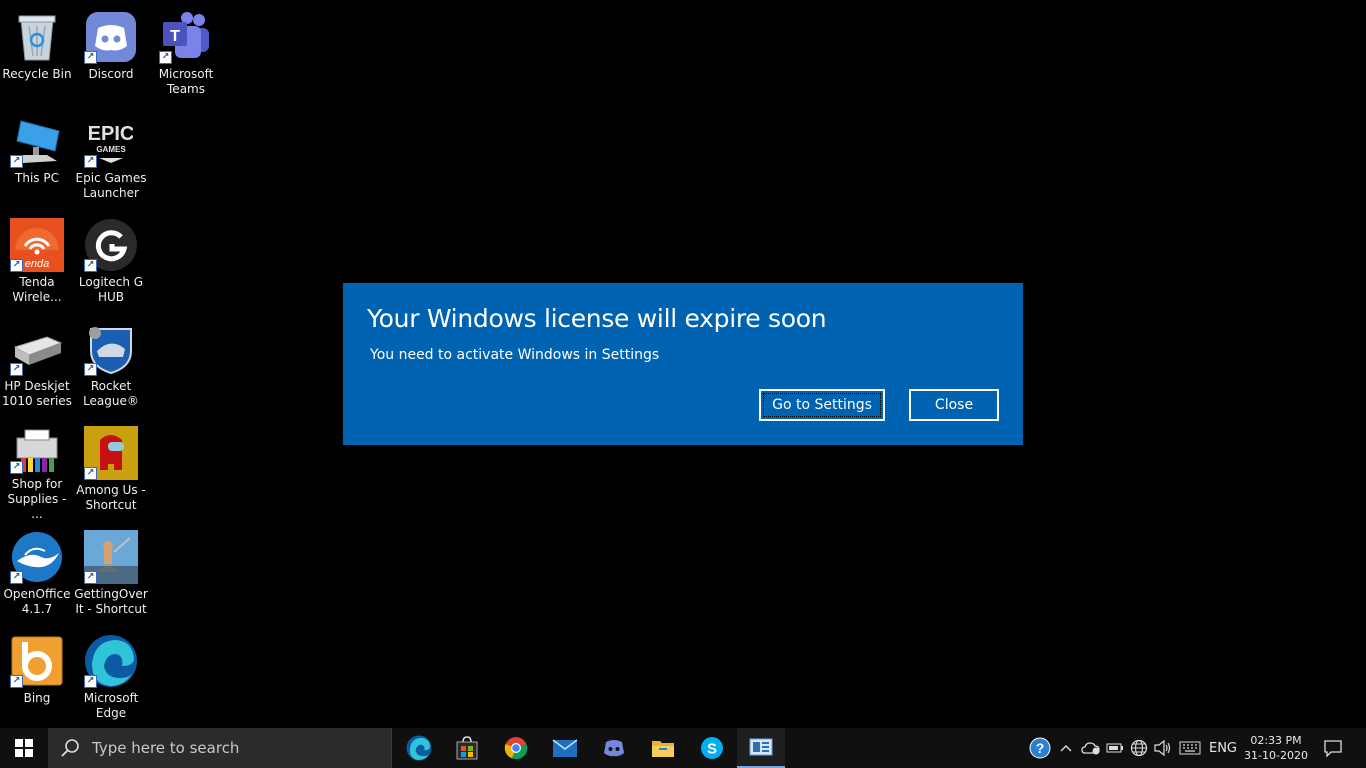 The width and height of the screenshot is (1366, 768). I want to click on desktop-icon-getting-over-it: ↗ GettingOverIt - Shortcut, so click(111, 572).